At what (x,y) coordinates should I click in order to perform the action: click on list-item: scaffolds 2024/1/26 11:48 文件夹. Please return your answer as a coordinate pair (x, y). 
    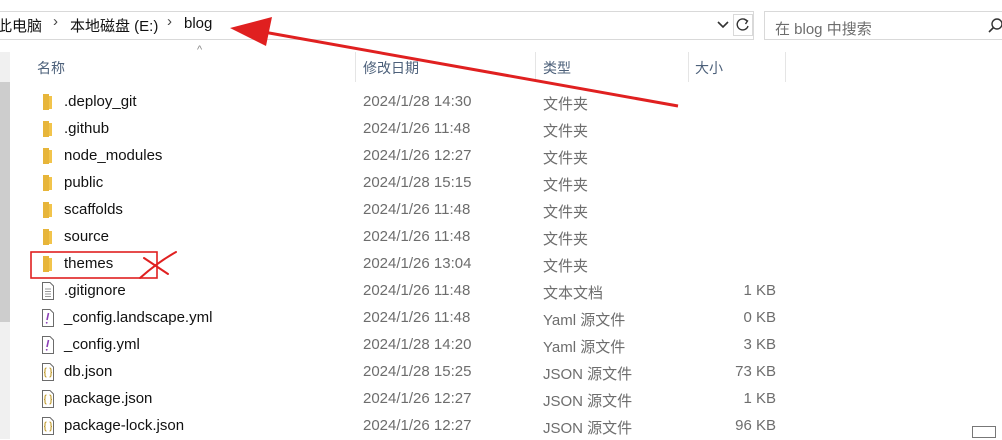
    Looking at the image, I should click on (425, 210).